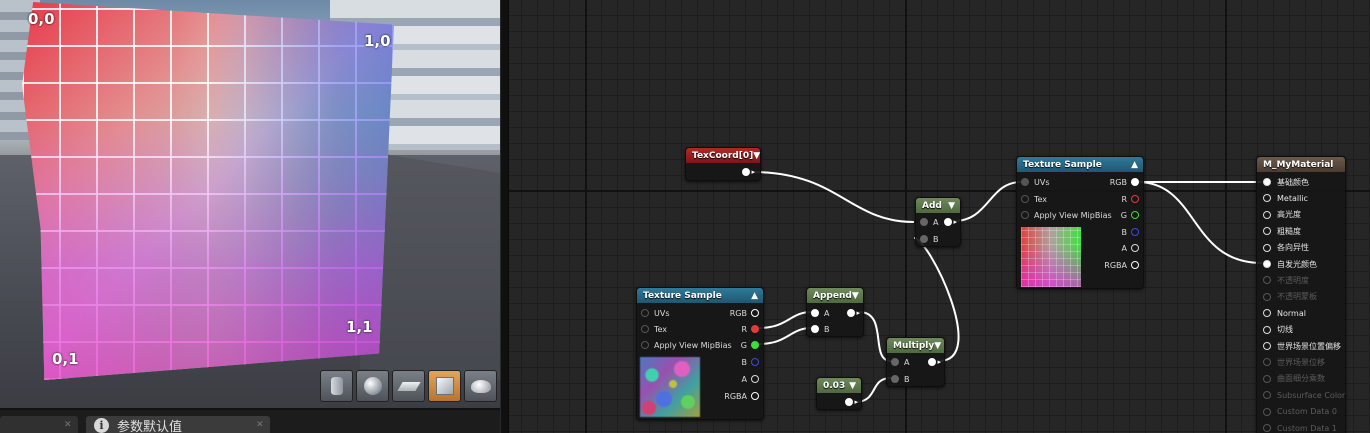 This screenshot has width=1370, height=433. Describe the element at coordinates (39, 424) in the screenshot. I see `details-tab-inactive: ✕` at that location.